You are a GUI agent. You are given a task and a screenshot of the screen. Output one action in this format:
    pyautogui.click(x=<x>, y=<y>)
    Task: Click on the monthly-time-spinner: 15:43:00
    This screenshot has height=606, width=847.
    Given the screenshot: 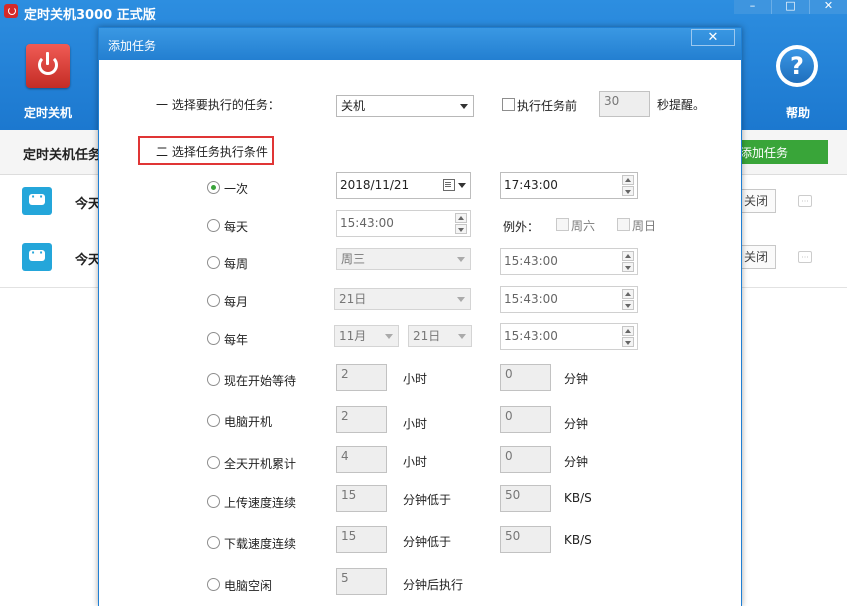 What is the action you would take?
    pyautogui.click(x=569, y=299)
    